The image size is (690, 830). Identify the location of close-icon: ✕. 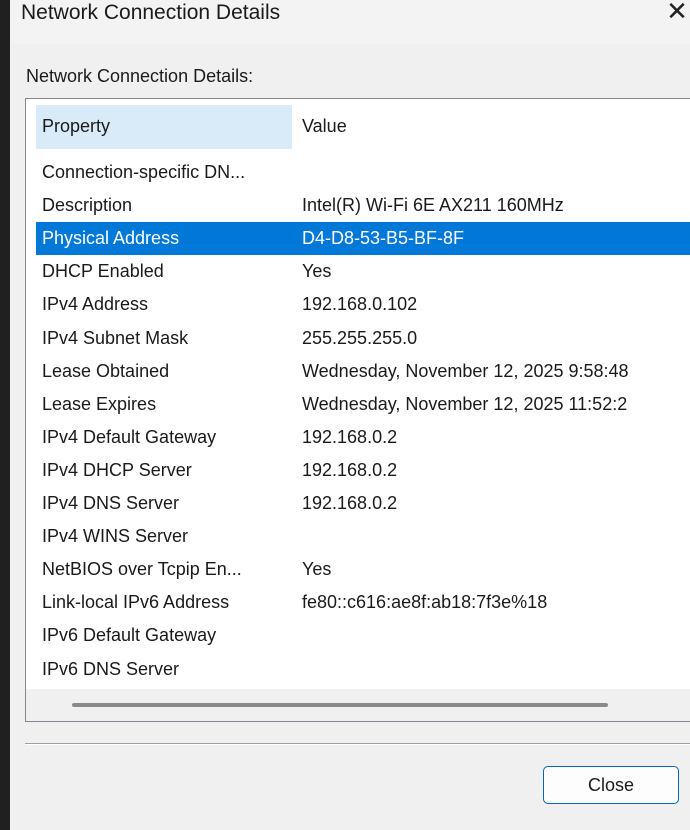
(676, 14).